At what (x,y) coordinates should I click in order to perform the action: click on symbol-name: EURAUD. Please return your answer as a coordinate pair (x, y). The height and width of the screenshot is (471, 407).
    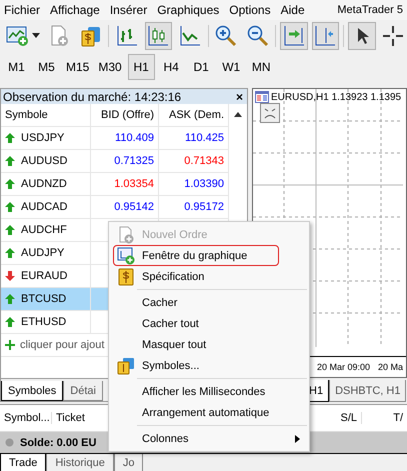
    Looking at the image, I should click on (44, 276).